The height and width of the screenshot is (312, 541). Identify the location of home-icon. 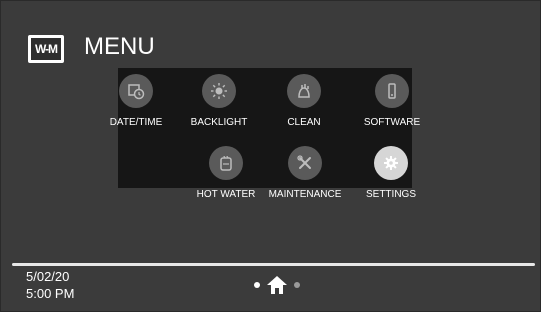
(277, 285).